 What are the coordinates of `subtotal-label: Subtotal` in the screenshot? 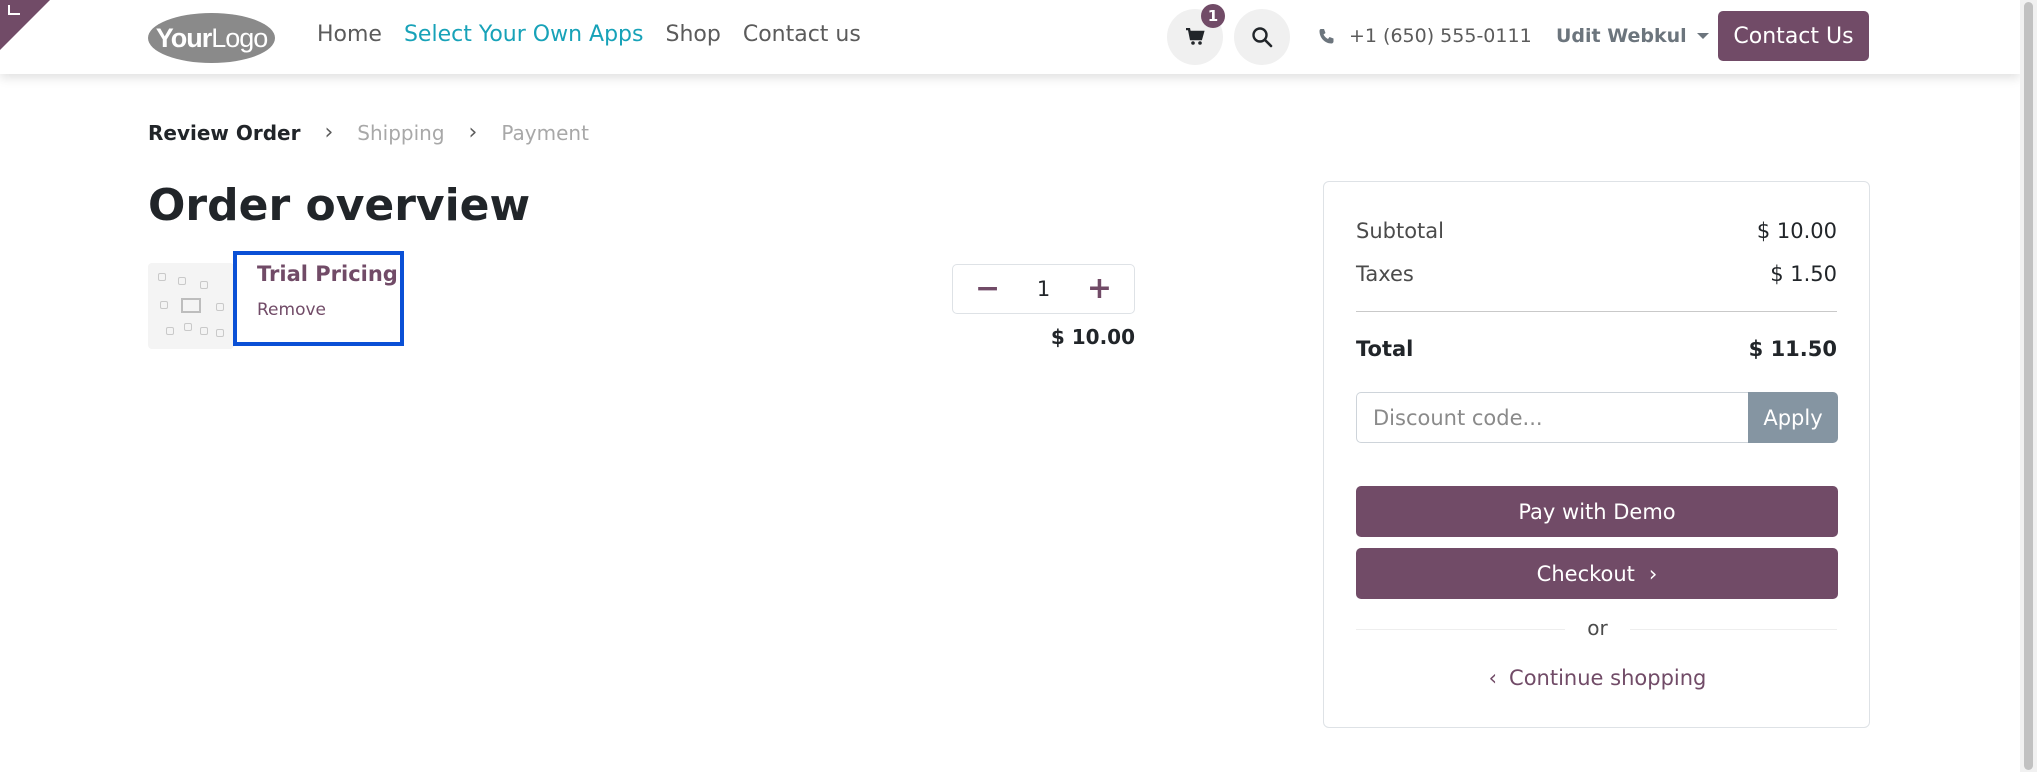 It's located at (1400, 231).